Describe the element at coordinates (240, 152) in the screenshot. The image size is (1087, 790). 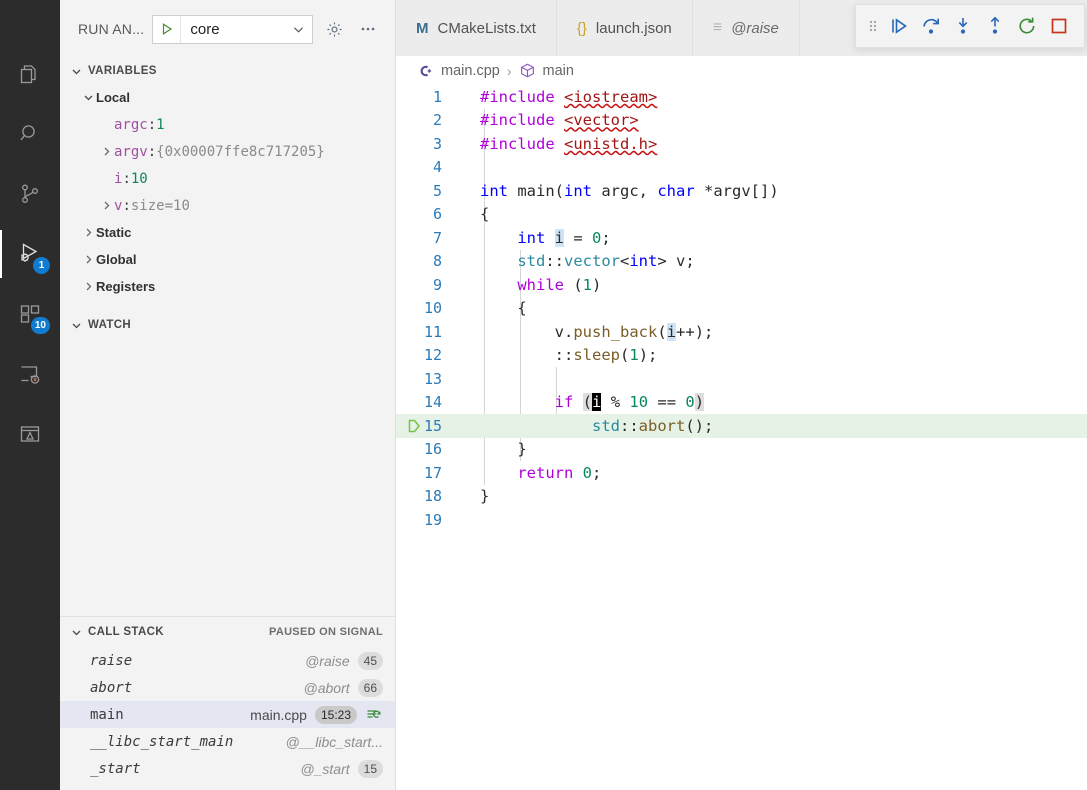
I see `variable-value: {0x00007ffe8c717205}` at that location.